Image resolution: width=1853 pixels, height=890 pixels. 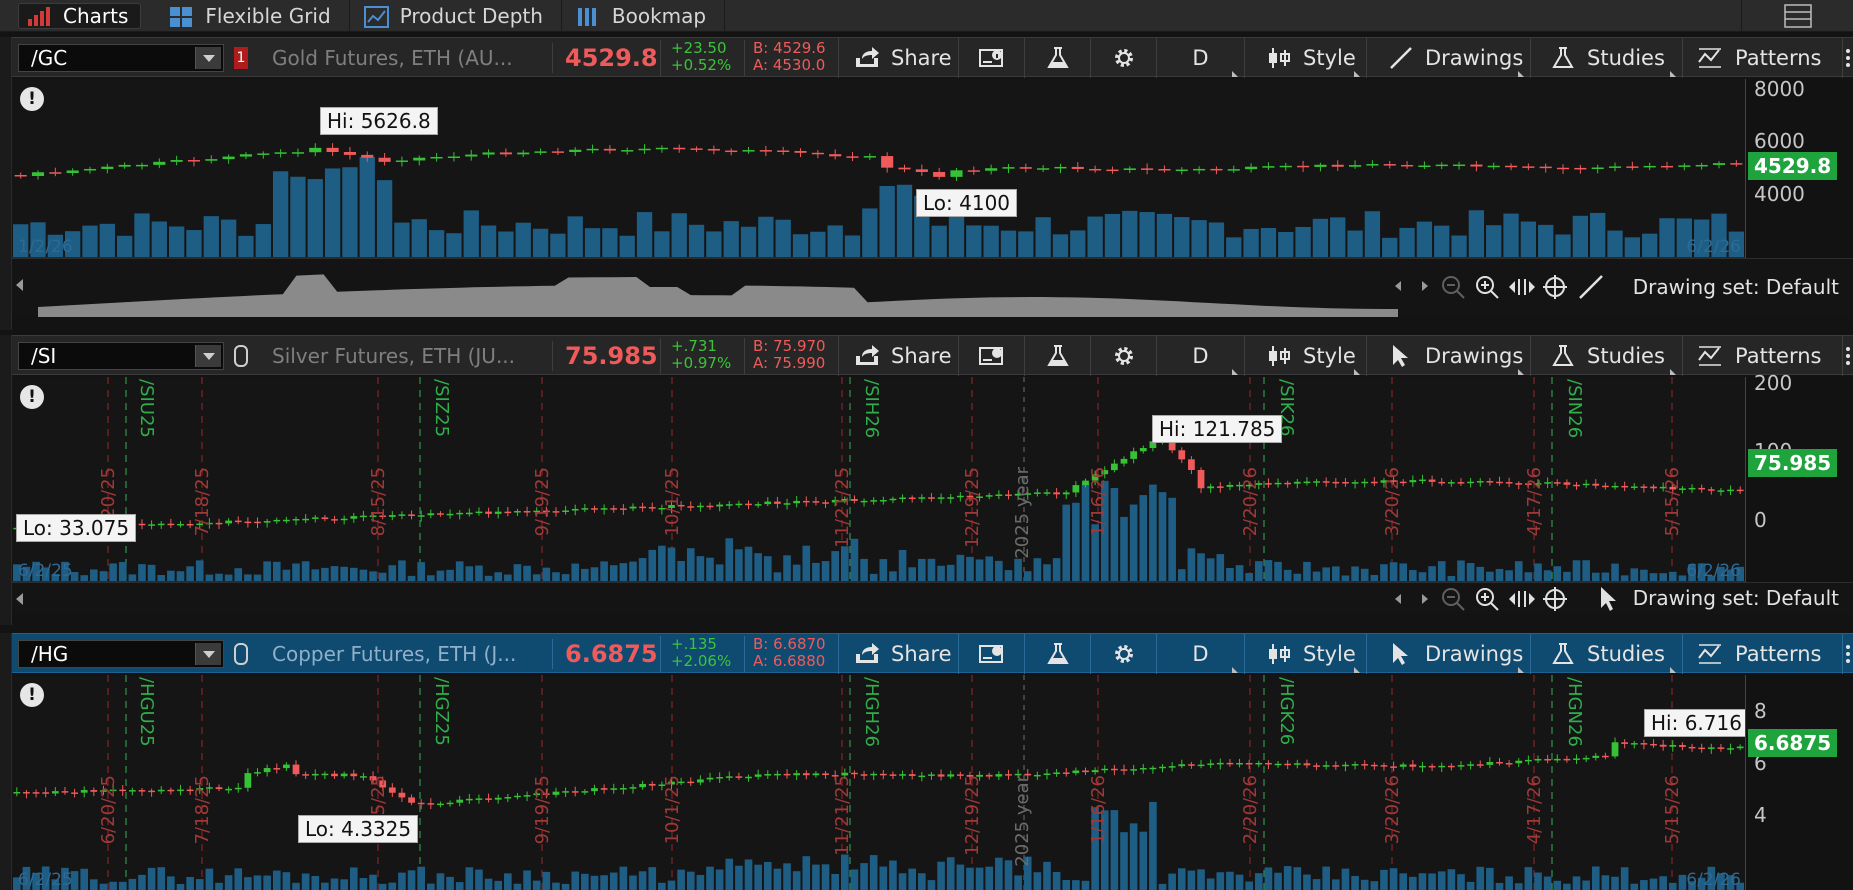 What do you see at coordinates (252, 16) in the screenshot?
I see `tab-flexible-grid: Flexible Grid` at bounding box center [252, 16].